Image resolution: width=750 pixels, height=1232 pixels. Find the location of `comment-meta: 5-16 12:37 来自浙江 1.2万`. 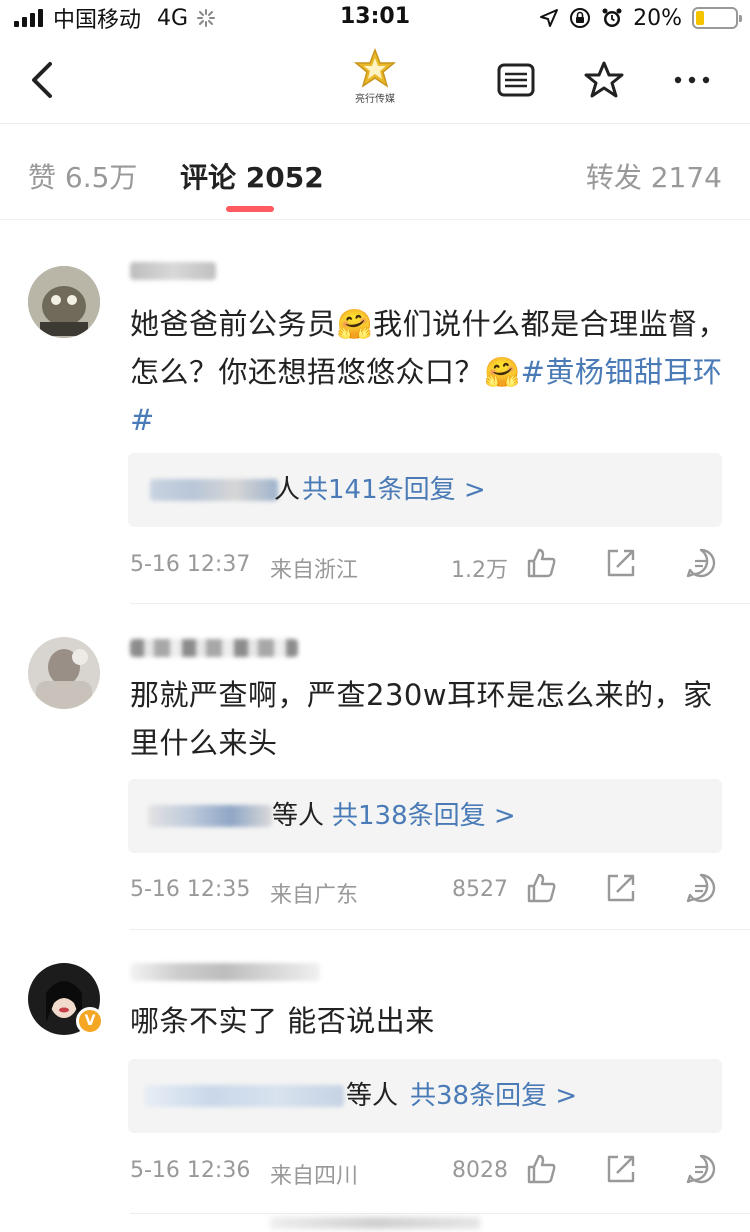

comment-meta: 5-16 12:37 来自浙江 1.2万 is located at coordinates (430, 566).